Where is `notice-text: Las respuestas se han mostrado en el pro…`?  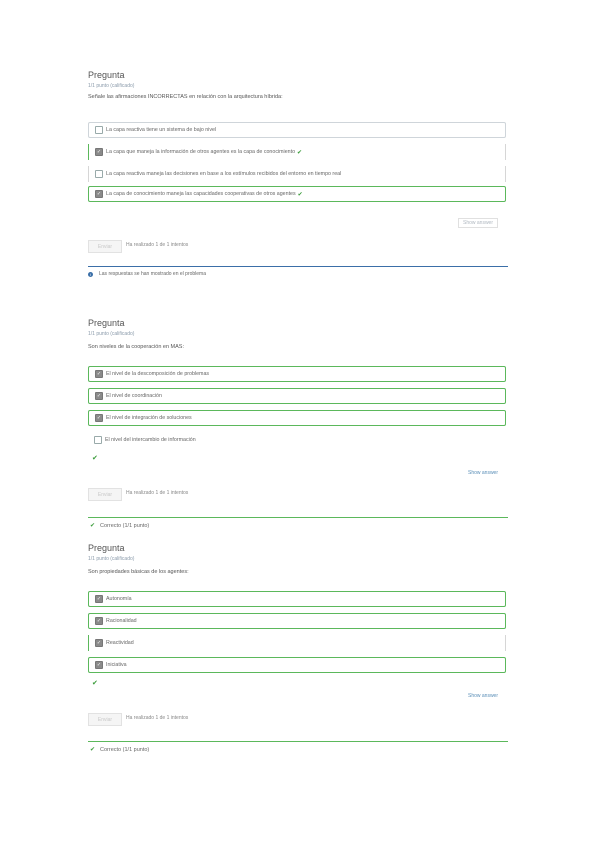
notice-text: Las respuestas se han mostrado en el pro… is located at coordinates (153, 274).